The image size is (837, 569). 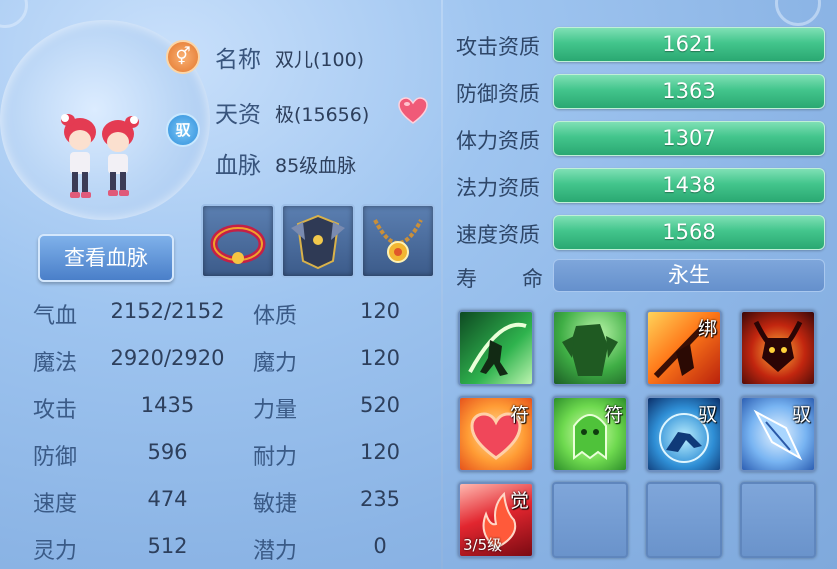 I want to click on equip-slot-armor, so click(x=318, y=241).